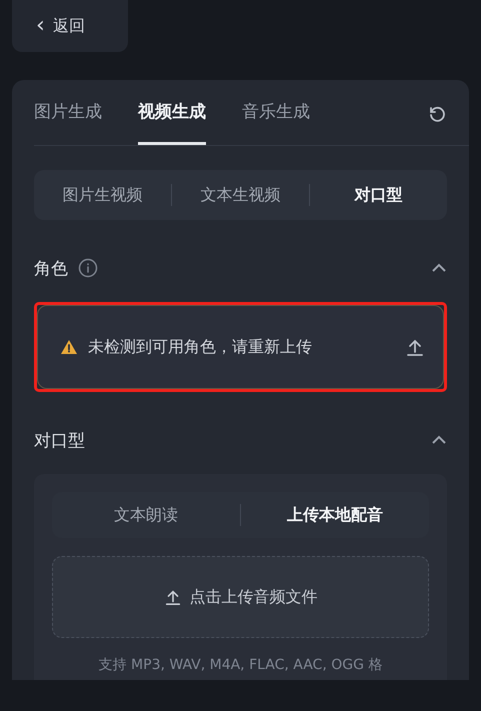 The image size is (481, 711). I want to click on section-title: 角色, so click(51, 269).